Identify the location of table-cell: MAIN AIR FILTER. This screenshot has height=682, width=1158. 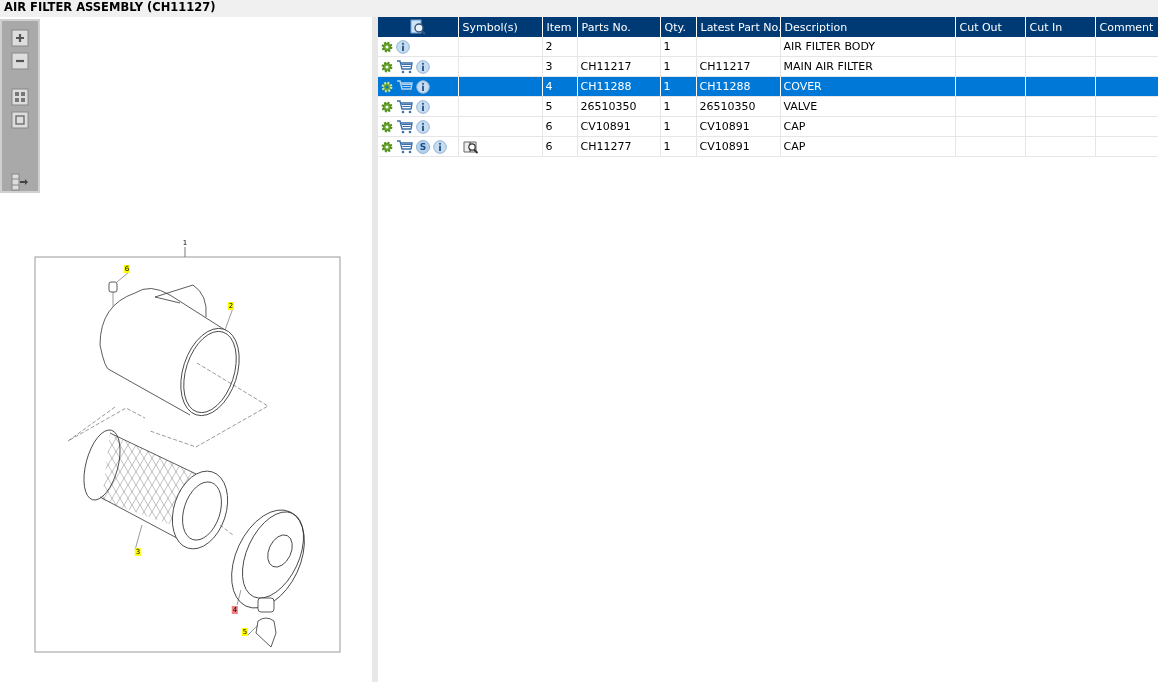
(828, 66).